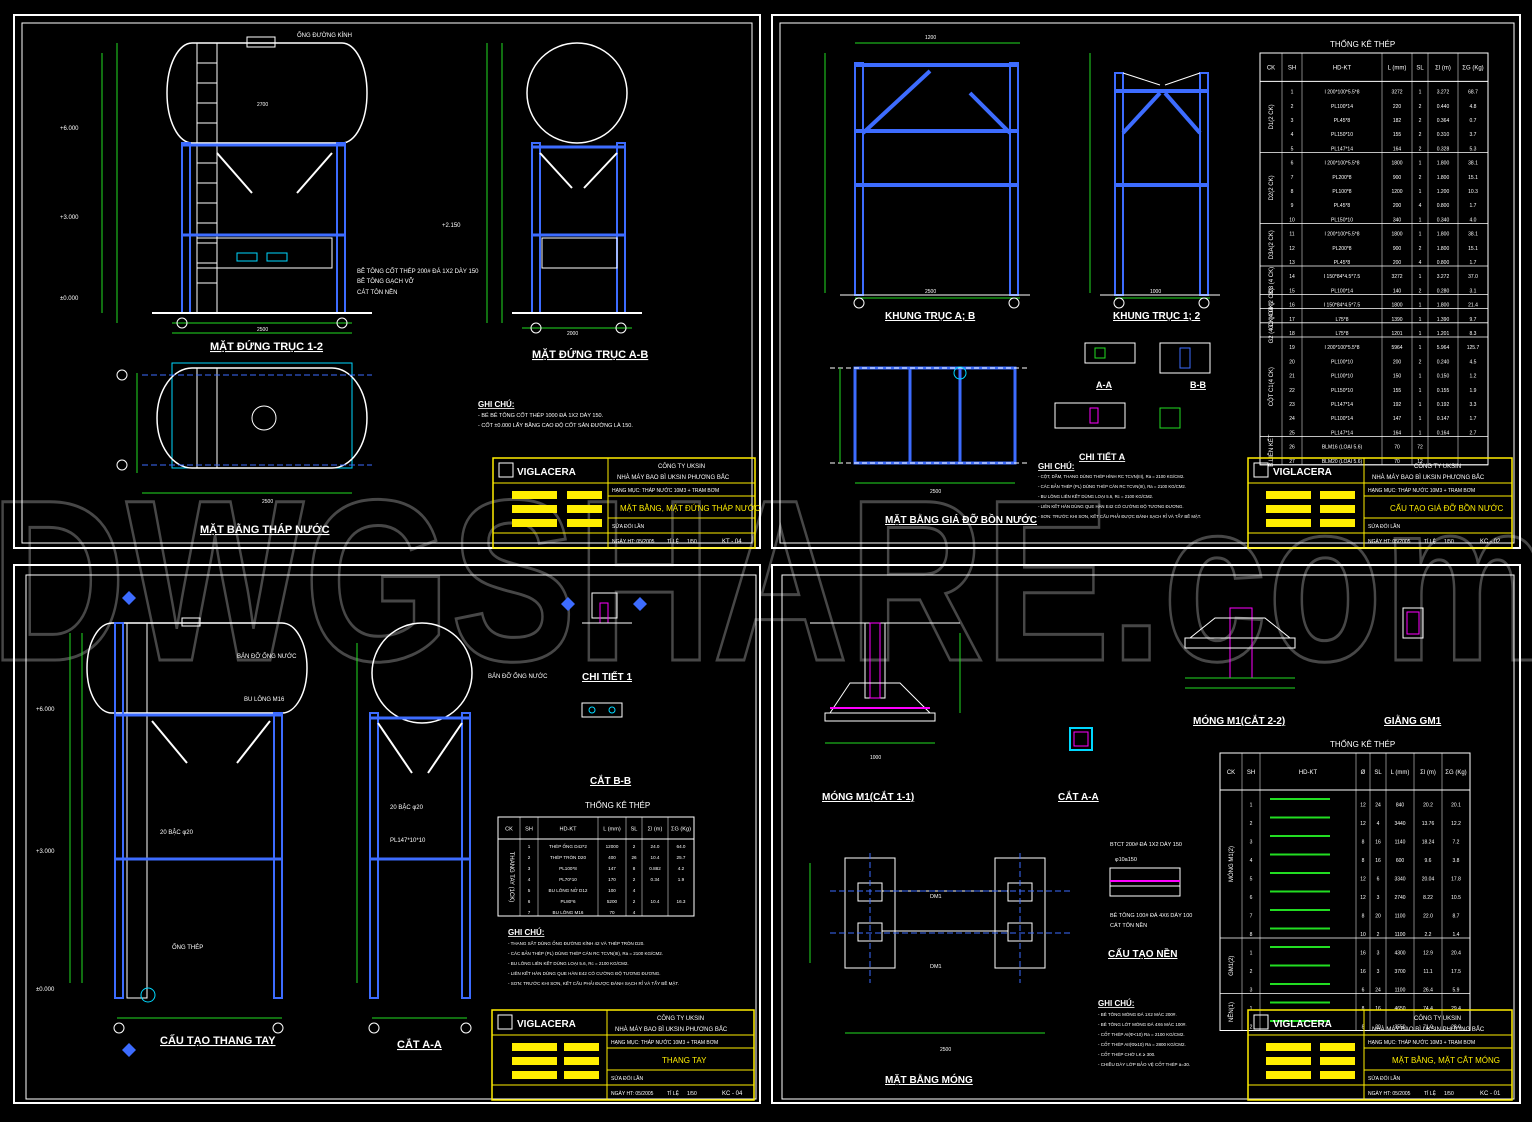  Describe the element at coordinates (1443, 121) in the screenshot. I see `table-cell: 0.364` at that location.